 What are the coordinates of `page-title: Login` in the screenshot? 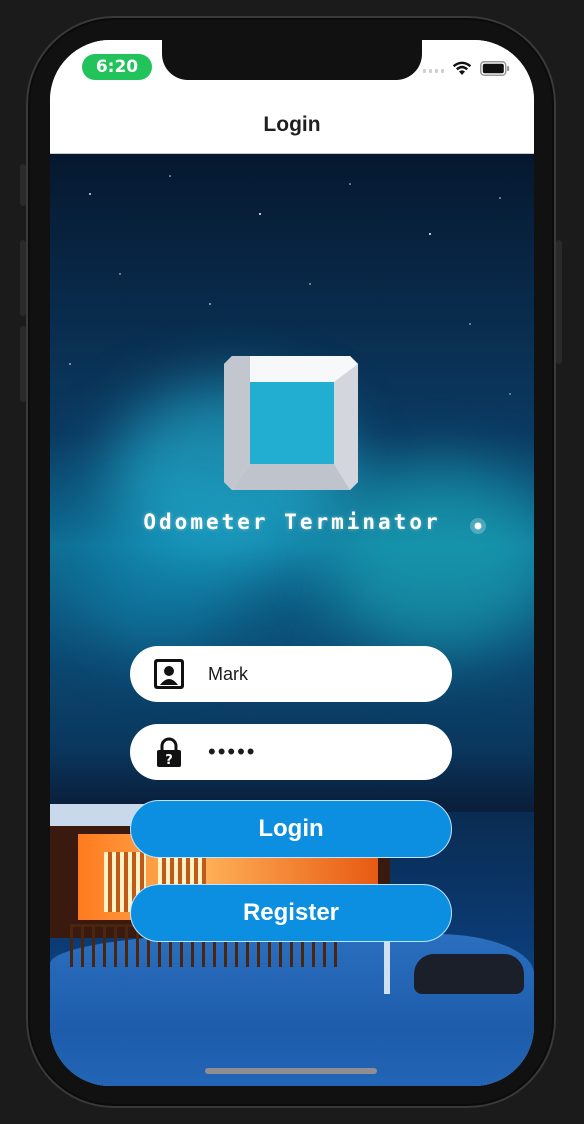 It's located at (292, 124).